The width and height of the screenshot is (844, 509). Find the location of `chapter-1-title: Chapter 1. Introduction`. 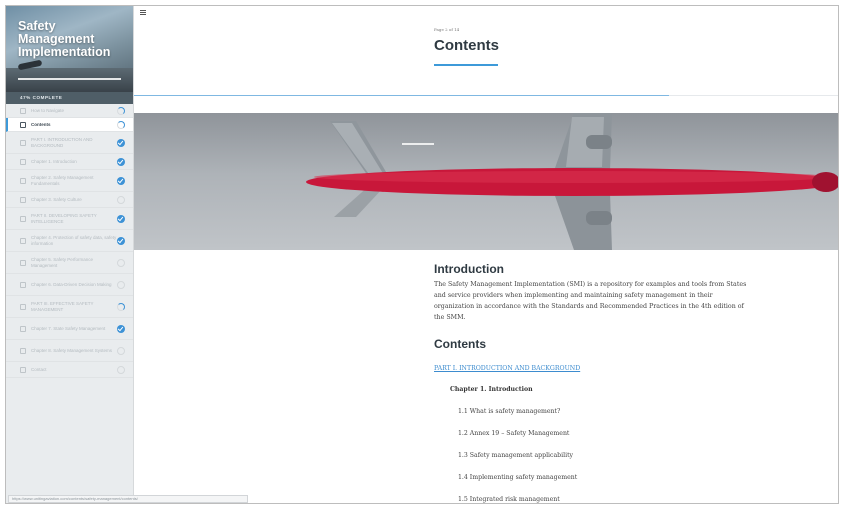

chapter-1-title: Chapter 1. Introduction is located at coordinates (602, 389).